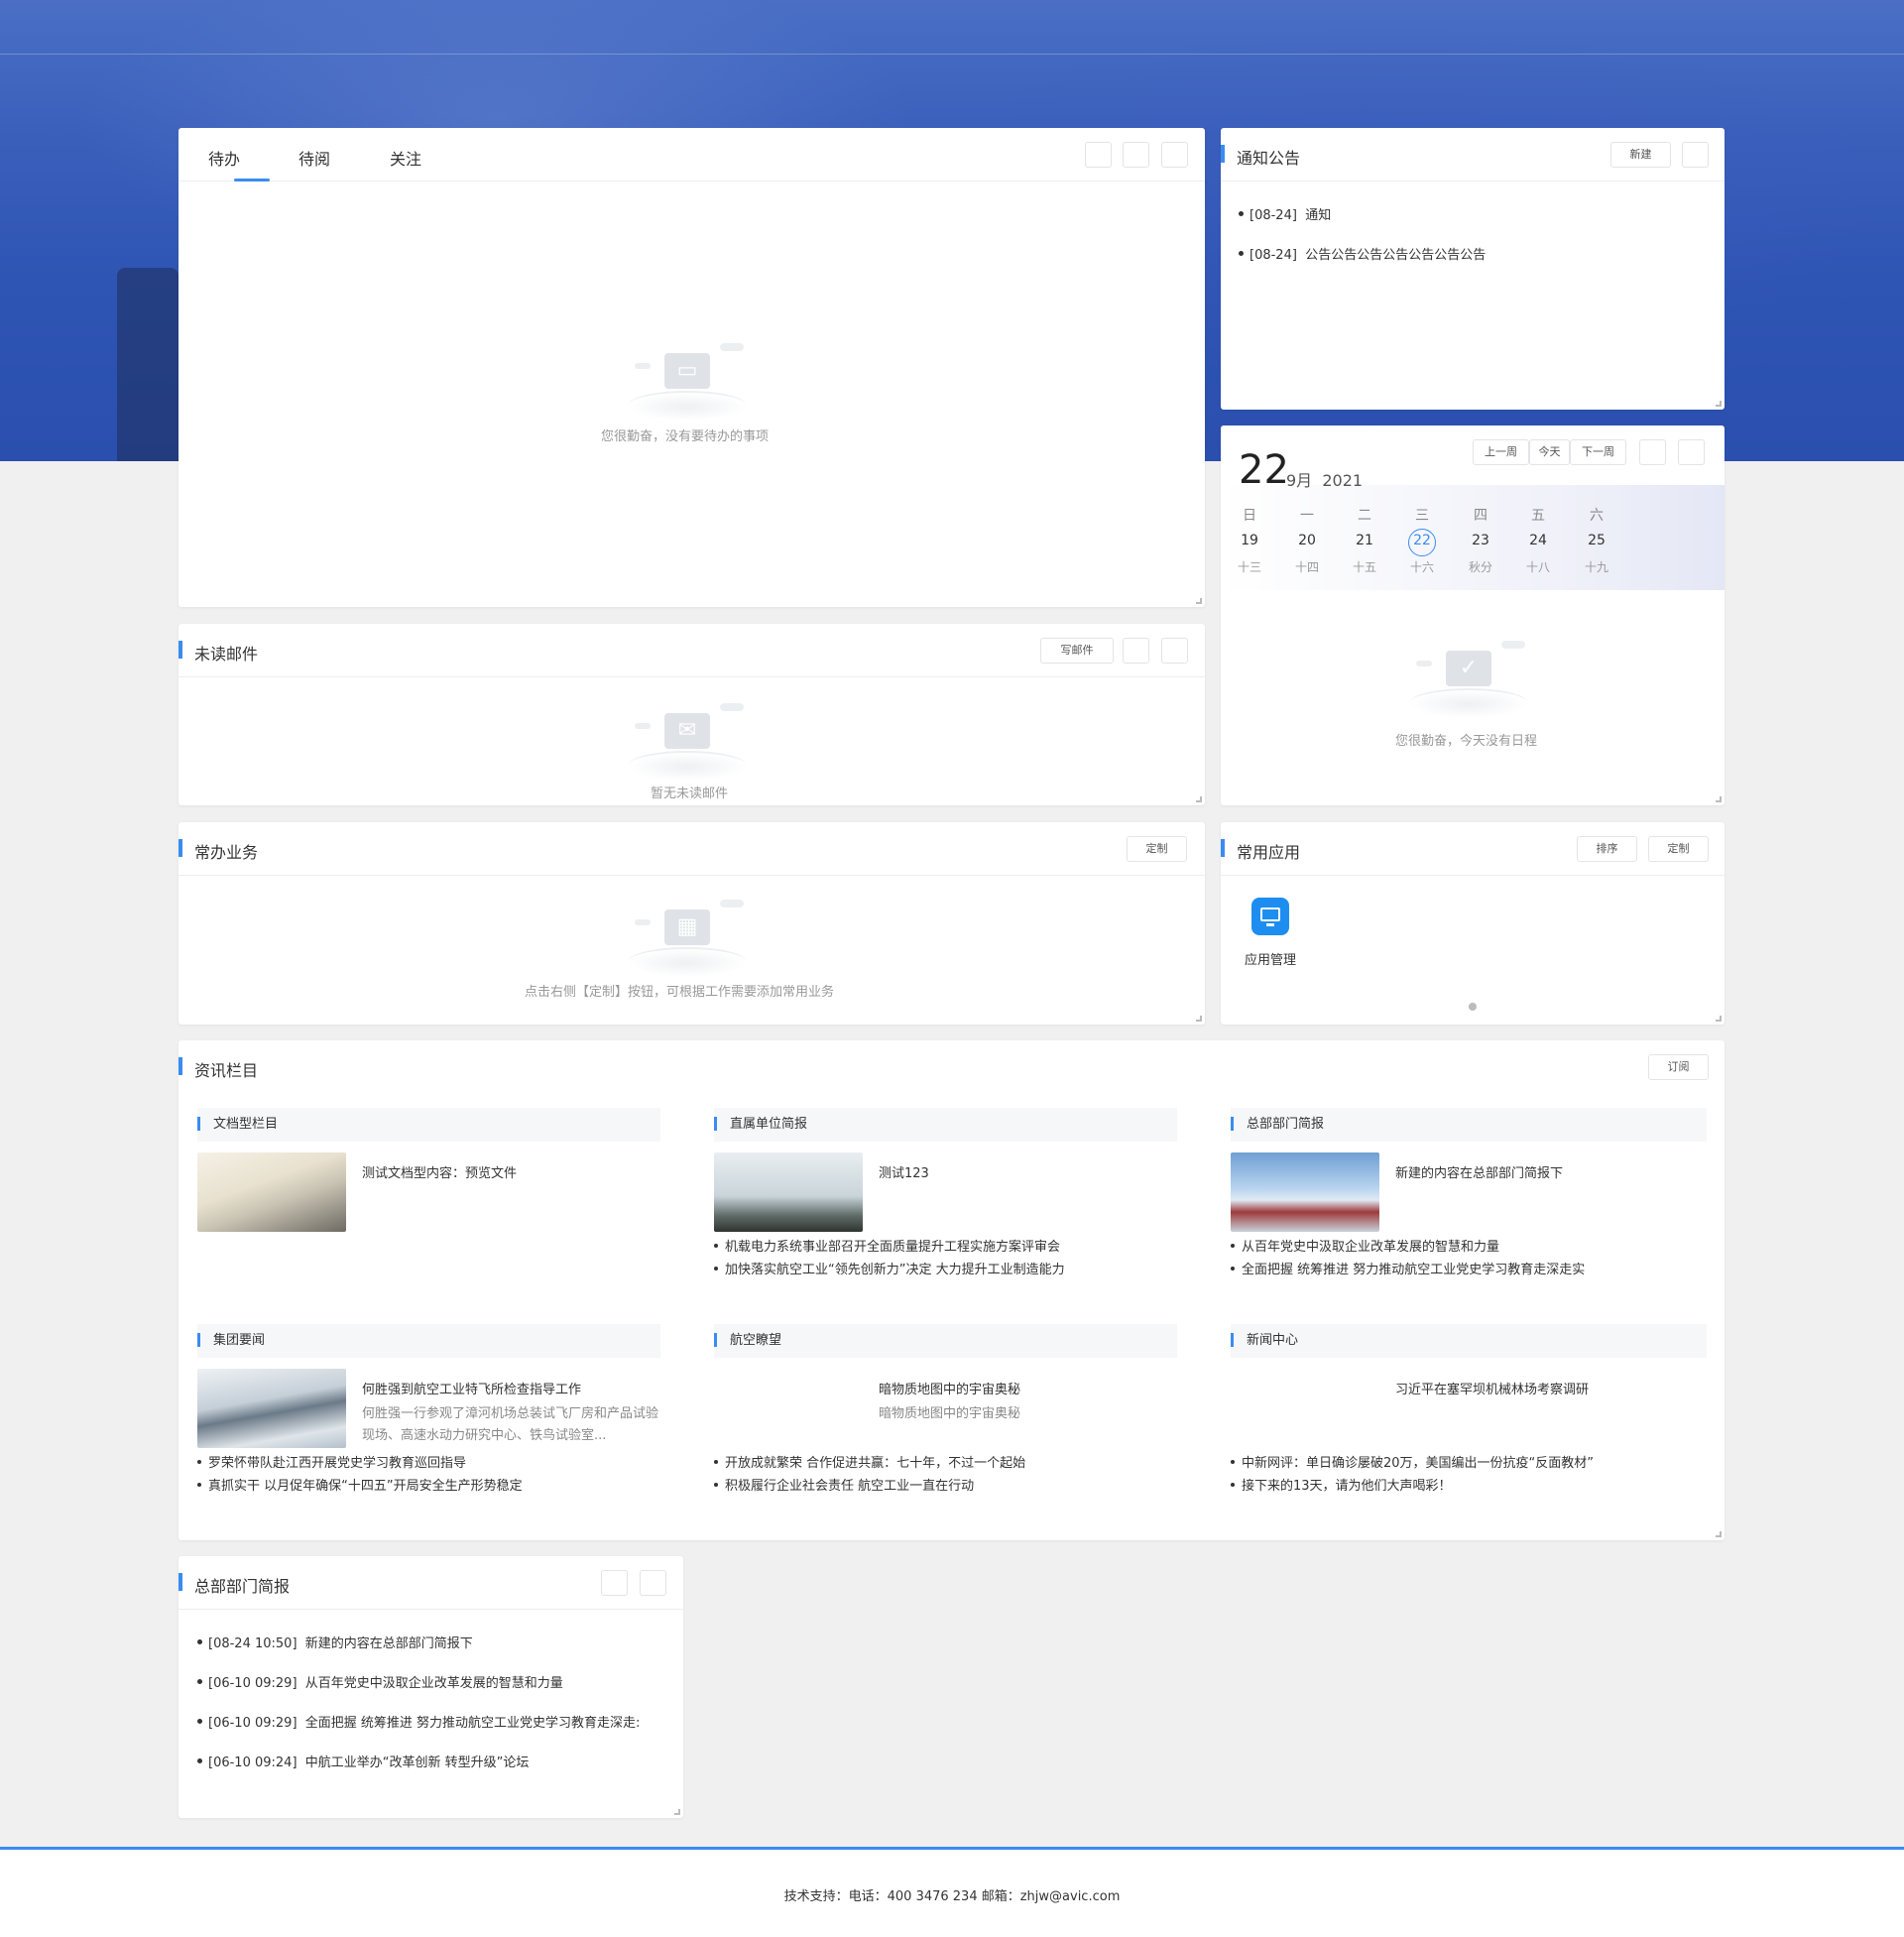  I want to click on brief-item: [06-10 09:24] 中航工业举办“改革创新 转型升级”论坛, so click(363, 1761).